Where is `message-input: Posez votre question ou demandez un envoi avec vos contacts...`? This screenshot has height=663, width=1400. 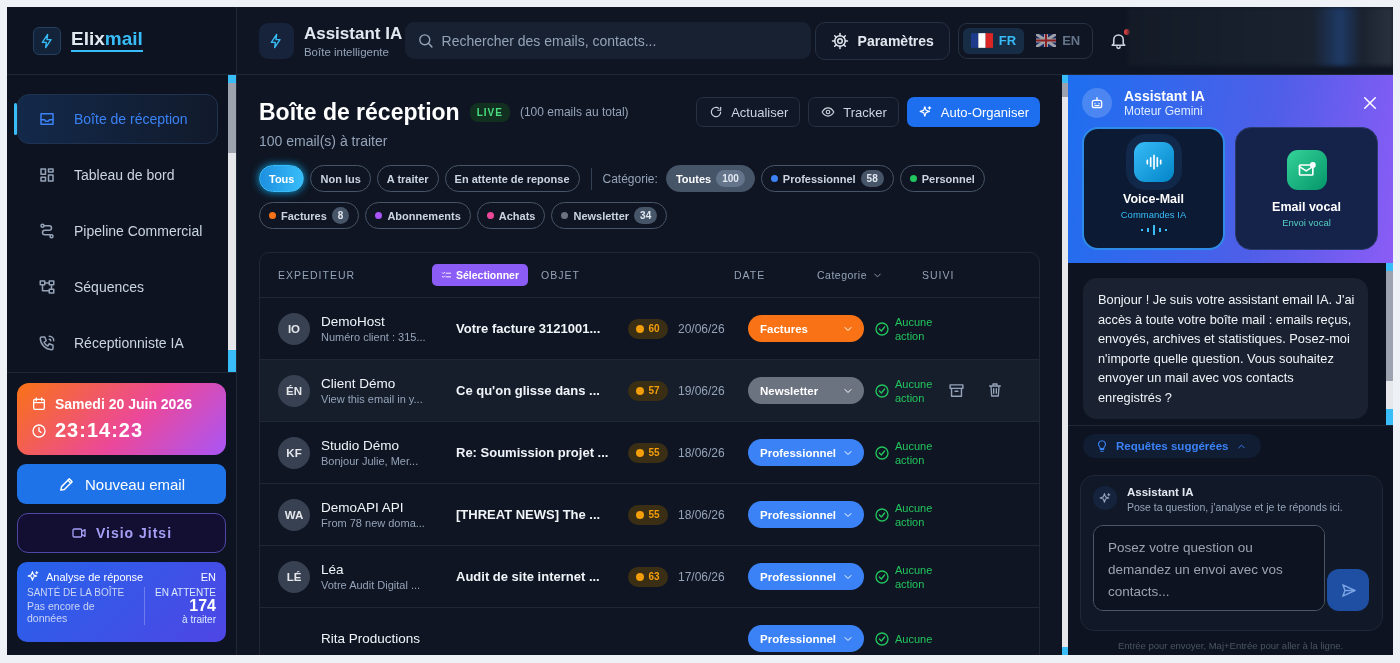 message-input: Posez votre question ou demandez un envoi avec vos contacts... is located at coordinates (1209, 568).